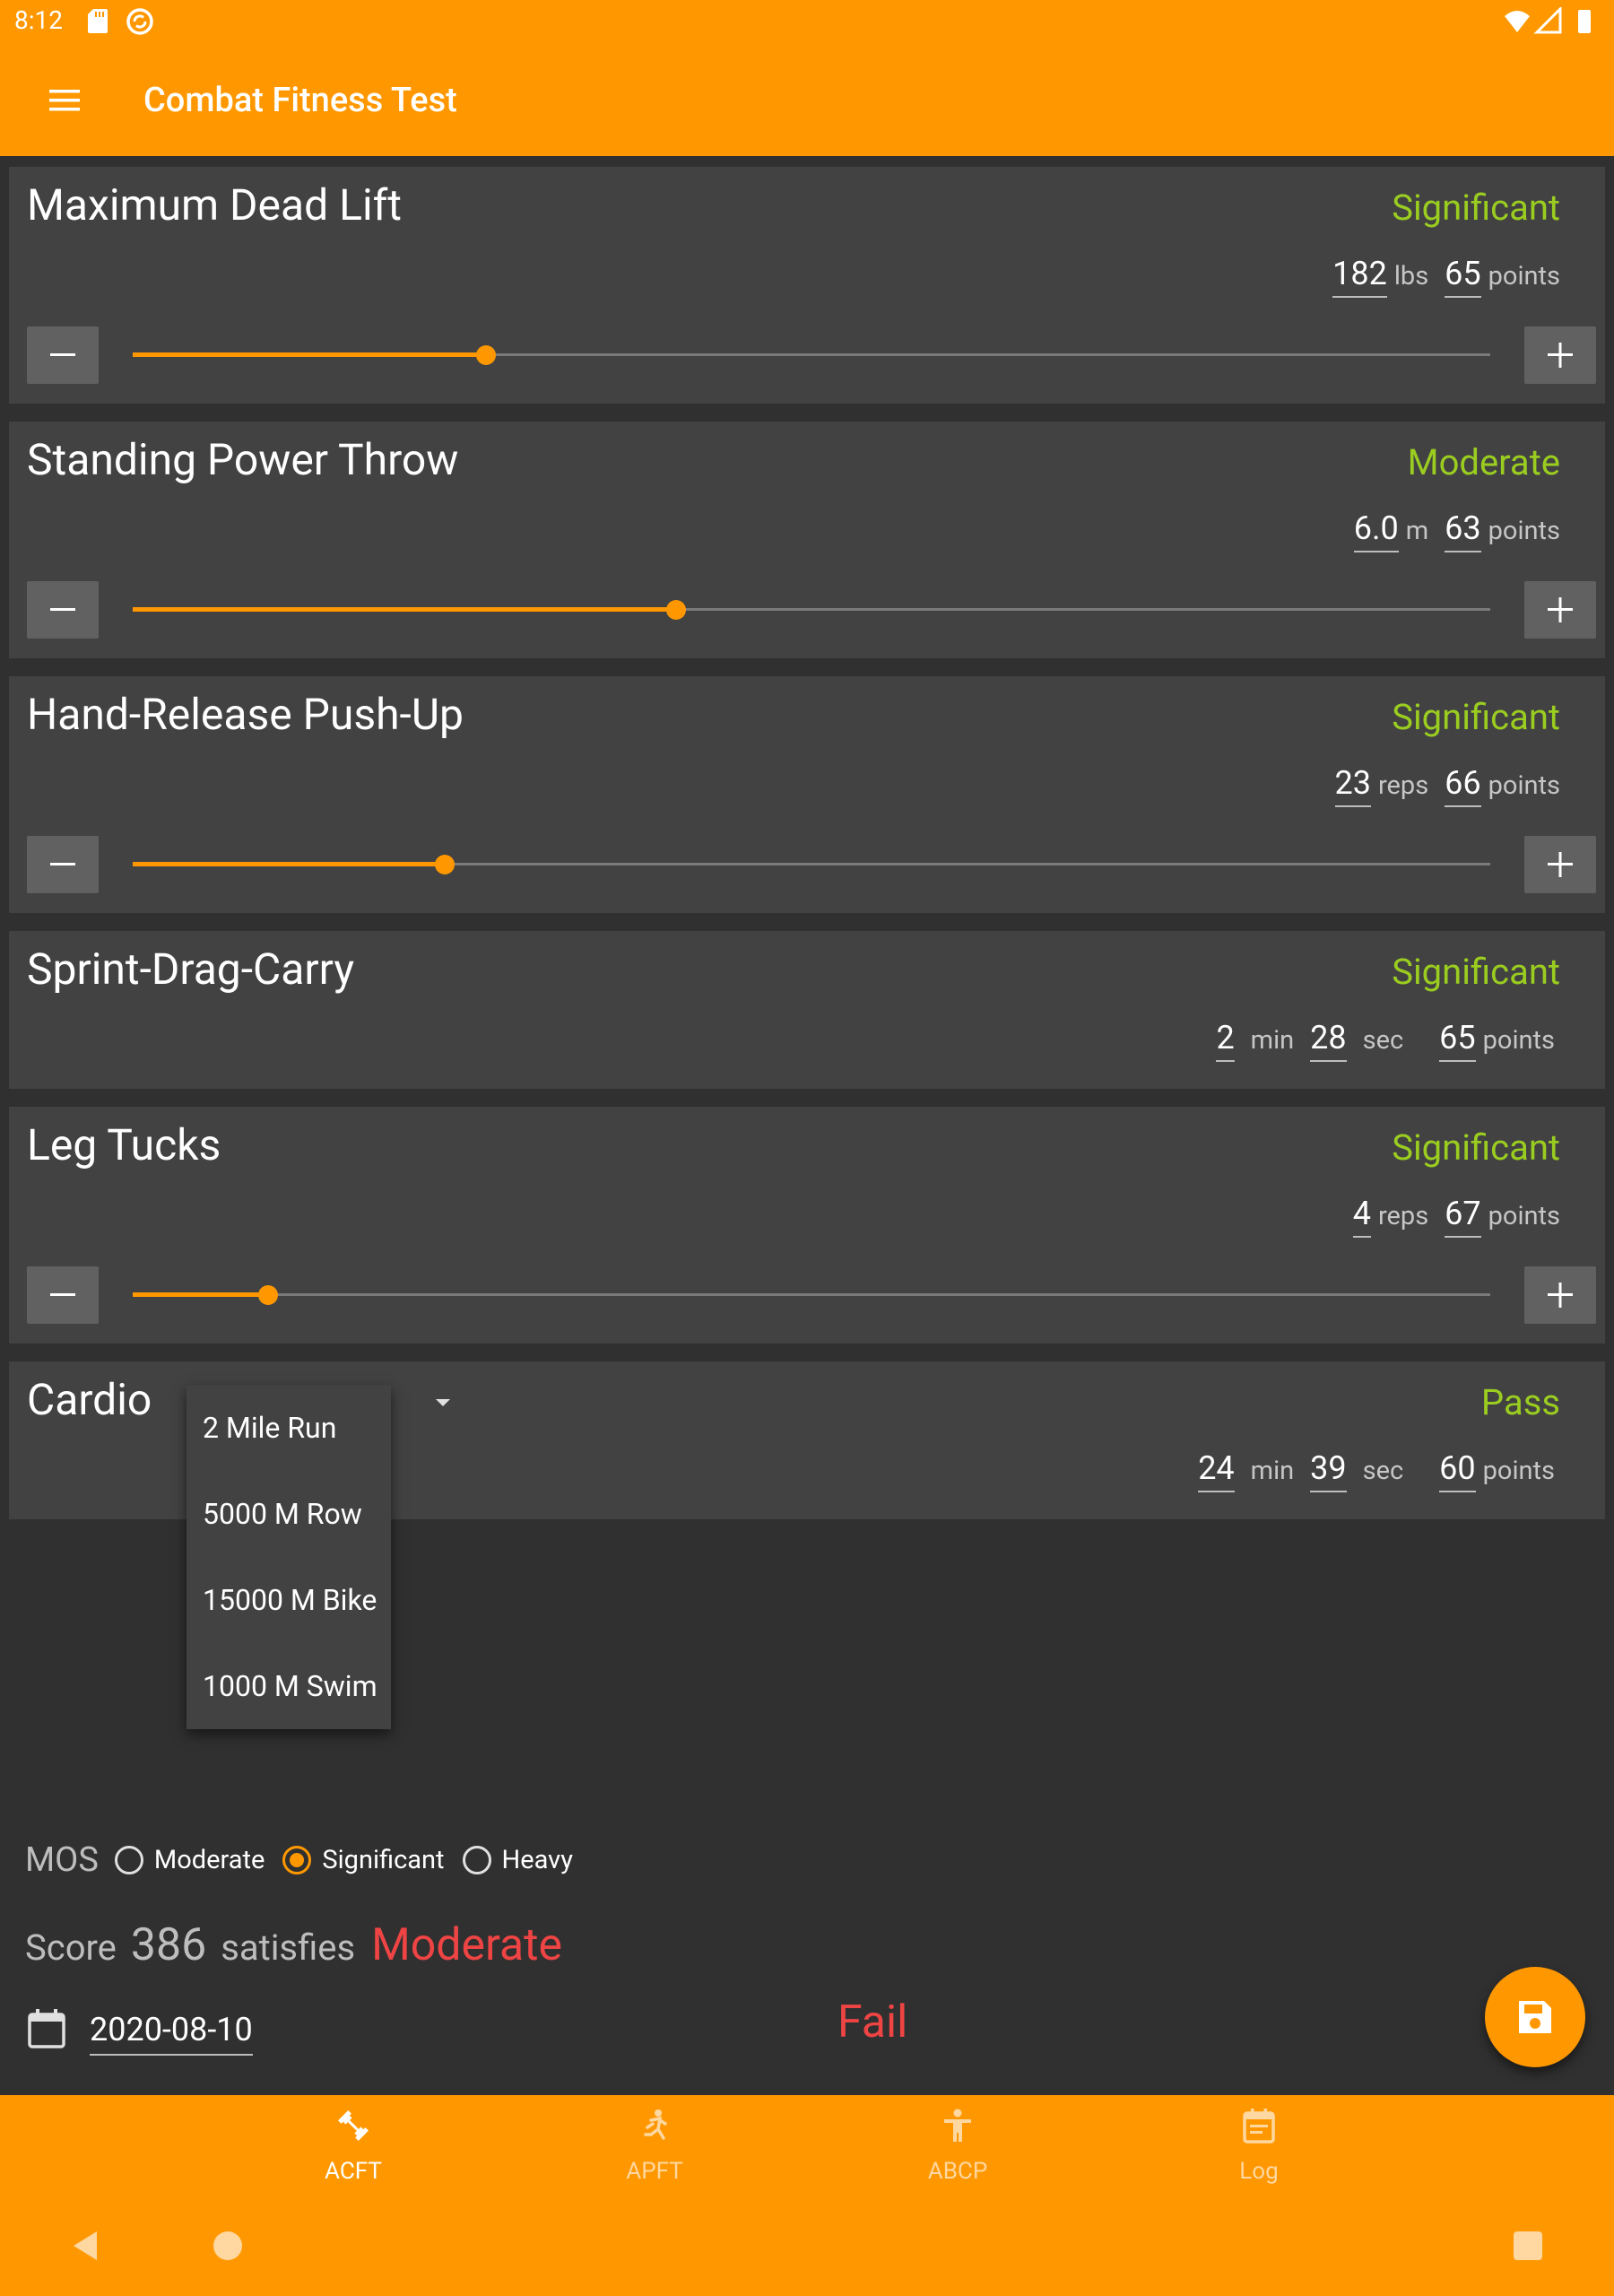 The width and height of the screenshot is (1614, 2296). What do you see at coordinates (1272, 1471) in the screenshot?
I see `minutes-label: min` at bounding box center [1272, 1471].